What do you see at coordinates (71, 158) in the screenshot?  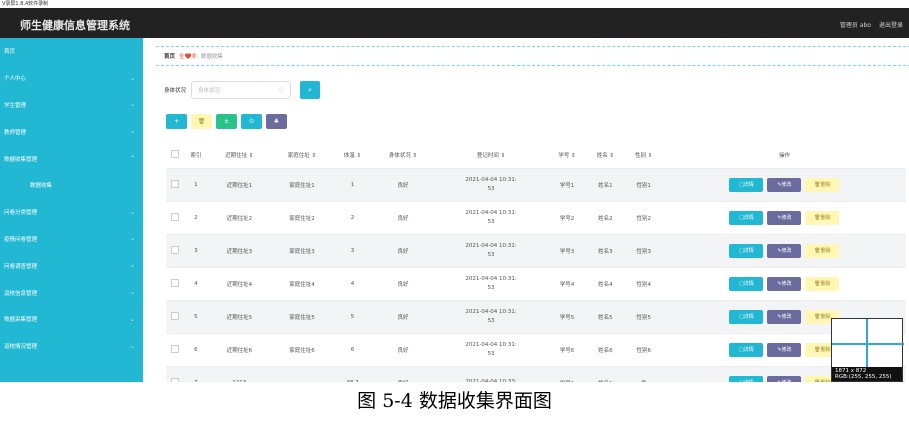 I see `sidebar-item-4: 数据收集管理 ⌃` at bounding box center [71, 158].